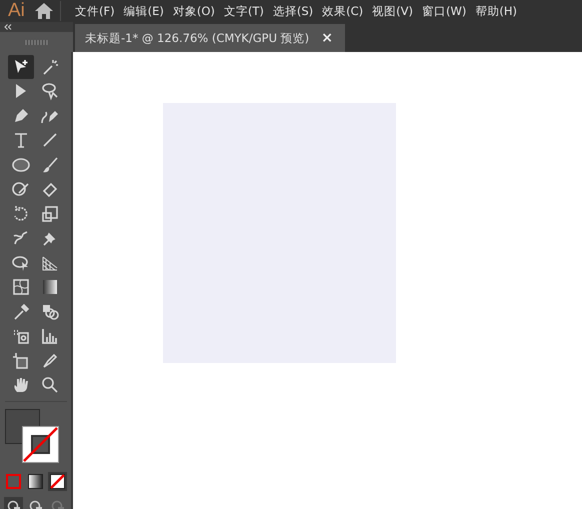  I want to click on close-button: ×, so click(327, 38).